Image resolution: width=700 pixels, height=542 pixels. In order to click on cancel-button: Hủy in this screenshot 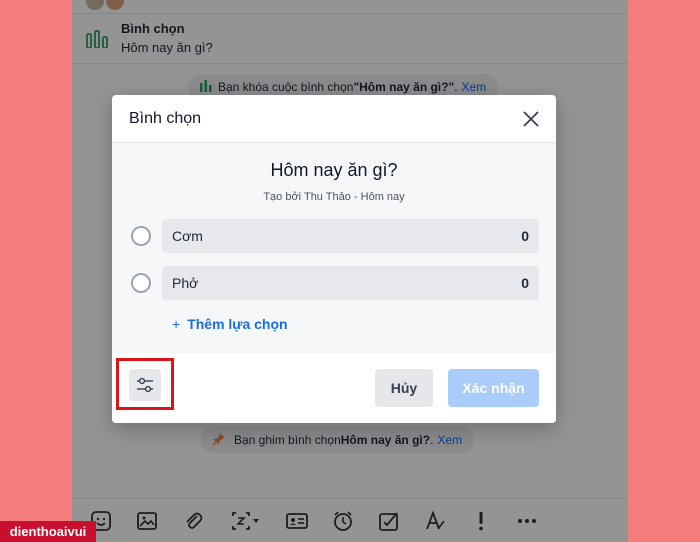, I will do `click(404, 388)`.